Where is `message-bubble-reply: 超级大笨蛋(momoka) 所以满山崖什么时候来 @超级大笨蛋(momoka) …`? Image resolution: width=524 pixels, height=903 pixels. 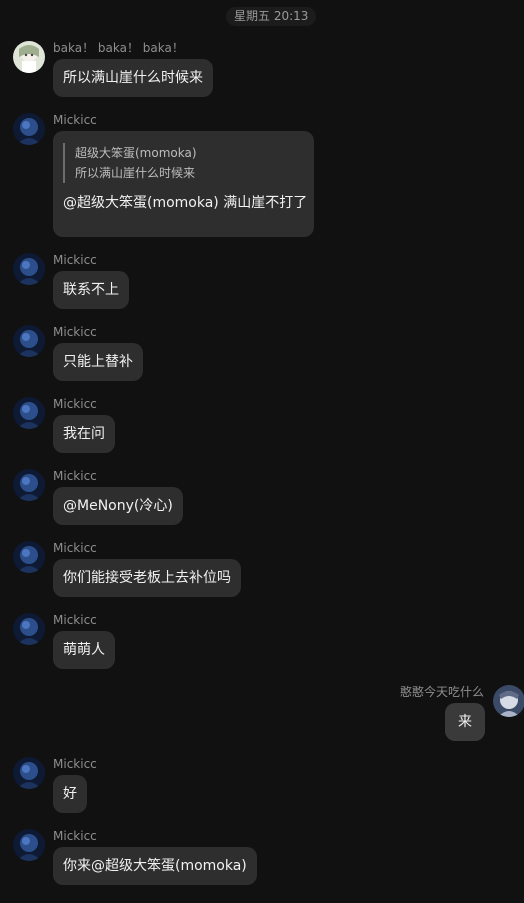 message-bubble-reply: 超级大笨蛋(momoka) 所以满山崖什么时候来 @超级大笨蛋(momoka) … is located at coordinates (183, 184).